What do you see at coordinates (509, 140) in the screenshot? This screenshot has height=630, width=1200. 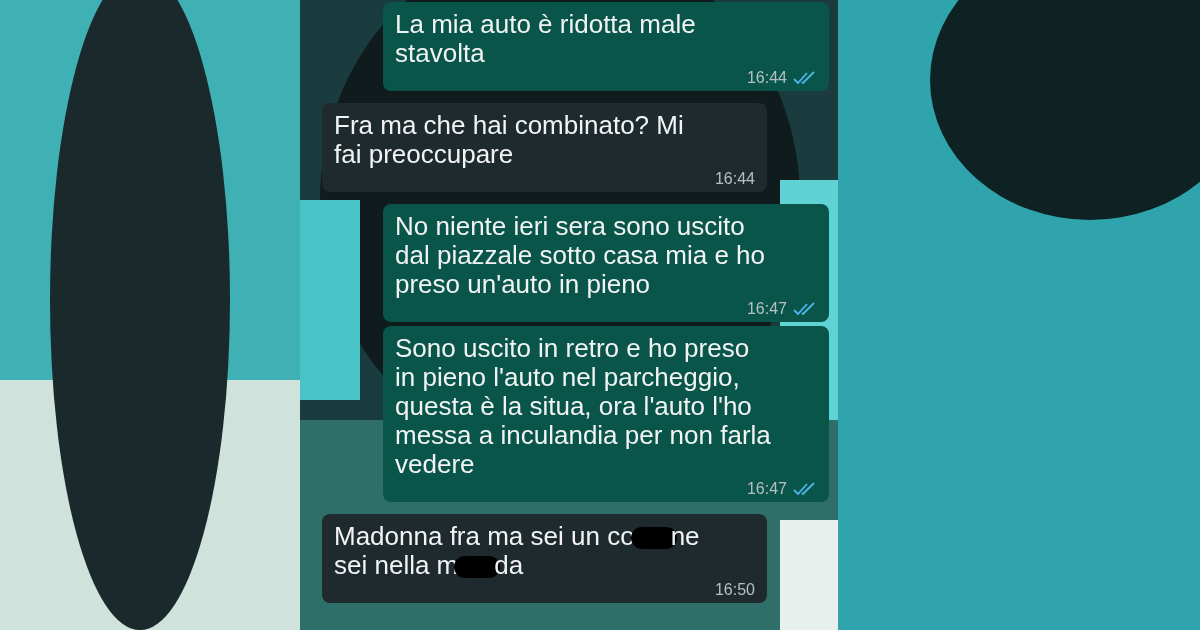 I see `message-text: Fra ma che hai combinato? Mi fai preoccupare` at bounding box center [509, 140].